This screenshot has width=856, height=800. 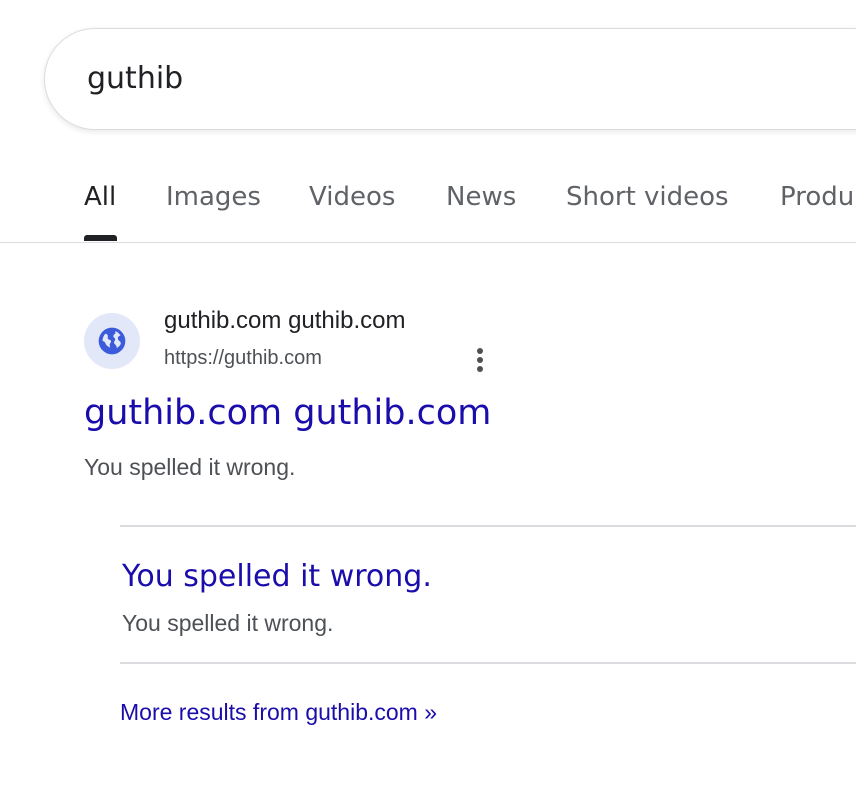 I want to click on result-site-name: guthib.com guthib.com, so click(x=284, y=321).